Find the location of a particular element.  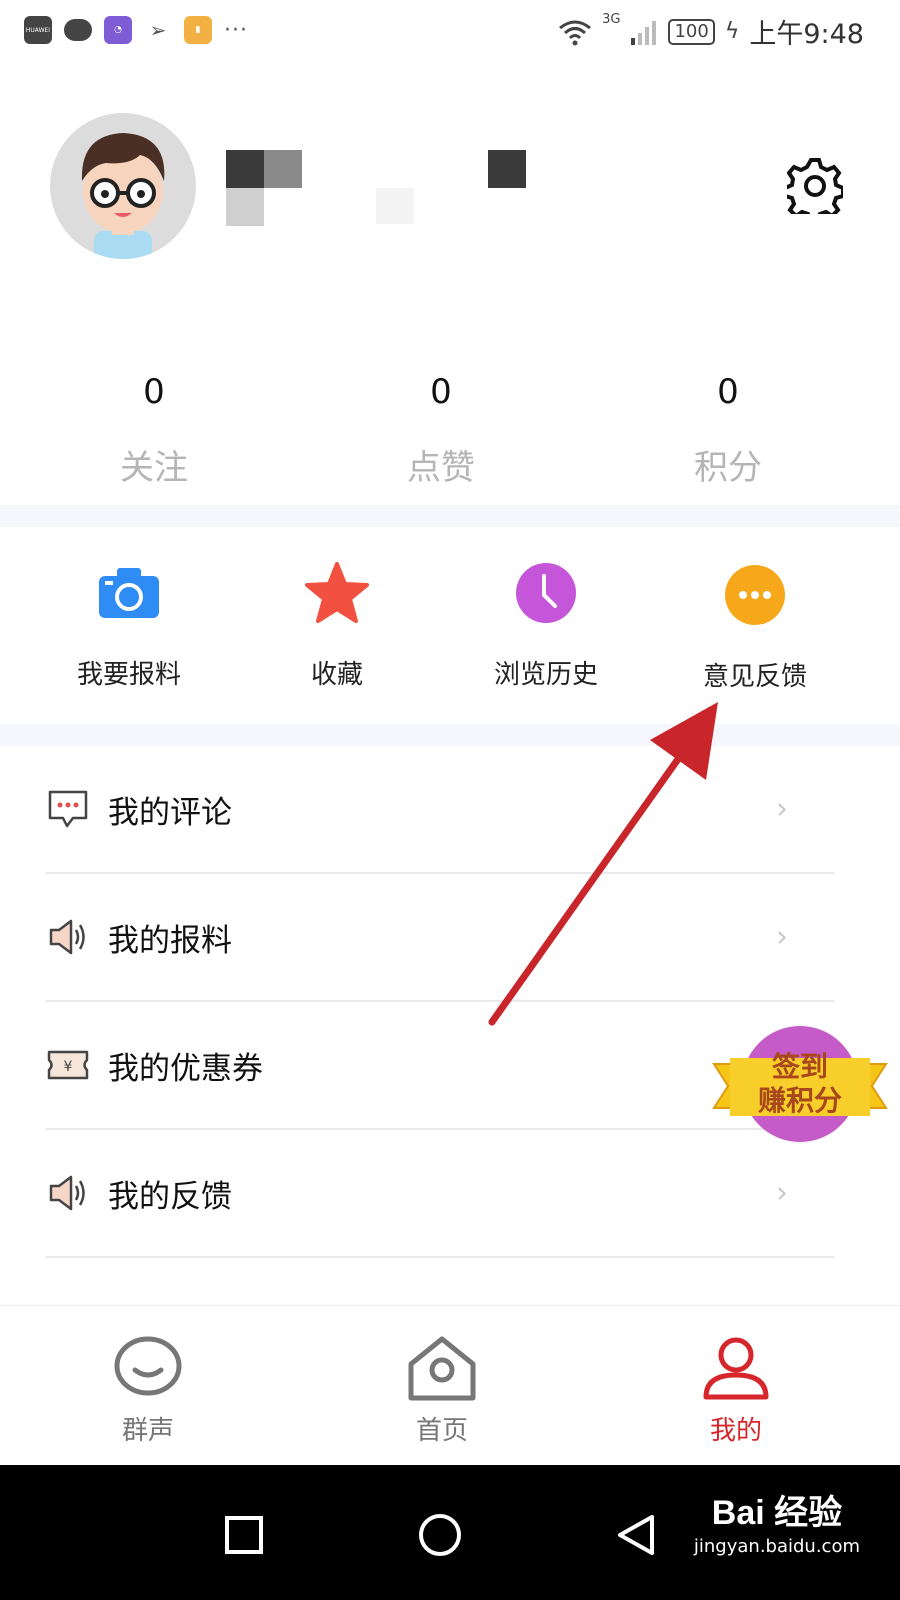

network-type: 3G is located at coordinates (611, 19).